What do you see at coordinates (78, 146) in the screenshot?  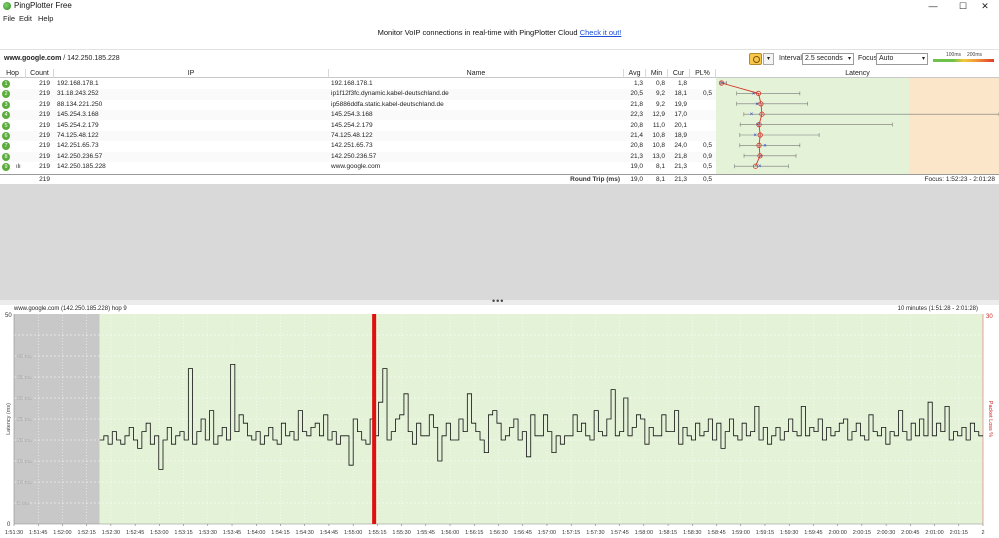 I see `hop-ip: 142.251.65.73` at bounding box center [78, 146].